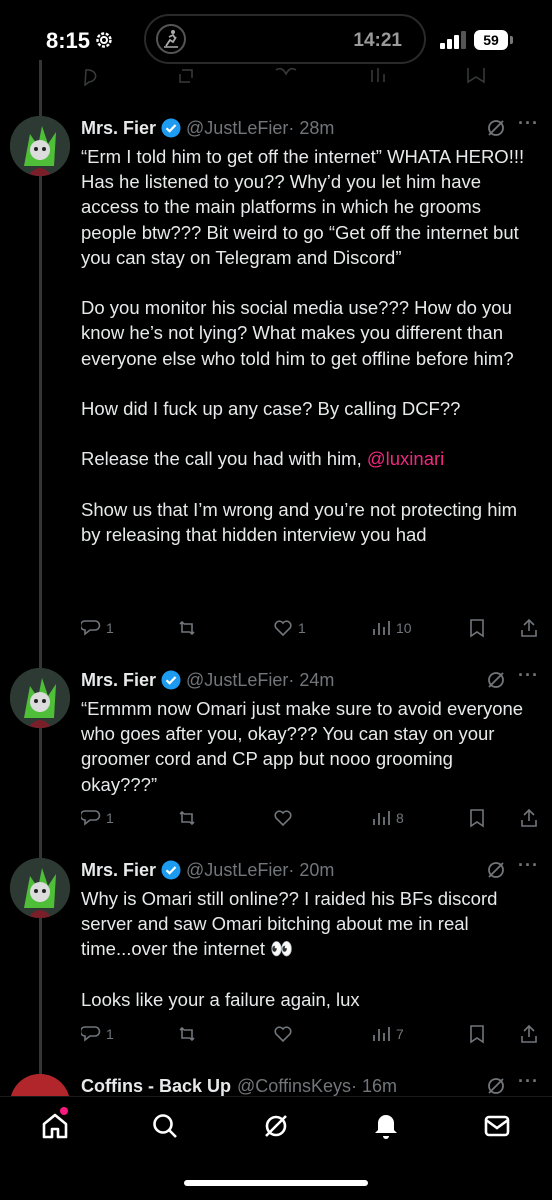  I want to click on tweet-header: Mrs. Fier @JustLeFier · 24m, so click(207, 680).